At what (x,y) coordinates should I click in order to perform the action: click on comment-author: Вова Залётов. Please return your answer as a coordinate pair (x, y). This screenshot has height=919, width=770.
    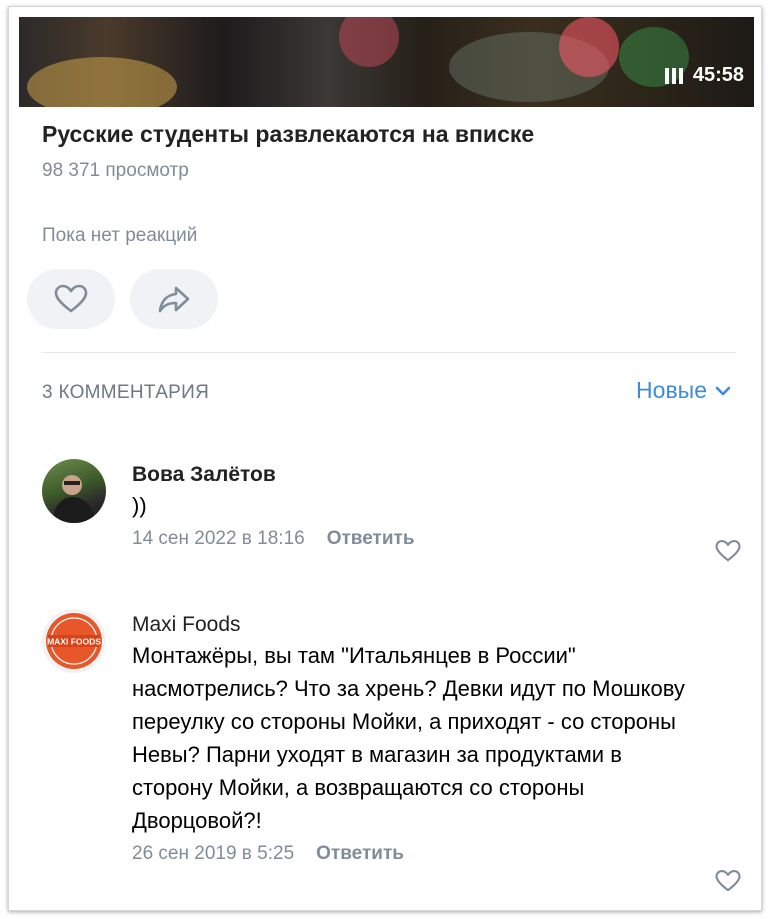
    Looking at the image, I should click on (436, 475).